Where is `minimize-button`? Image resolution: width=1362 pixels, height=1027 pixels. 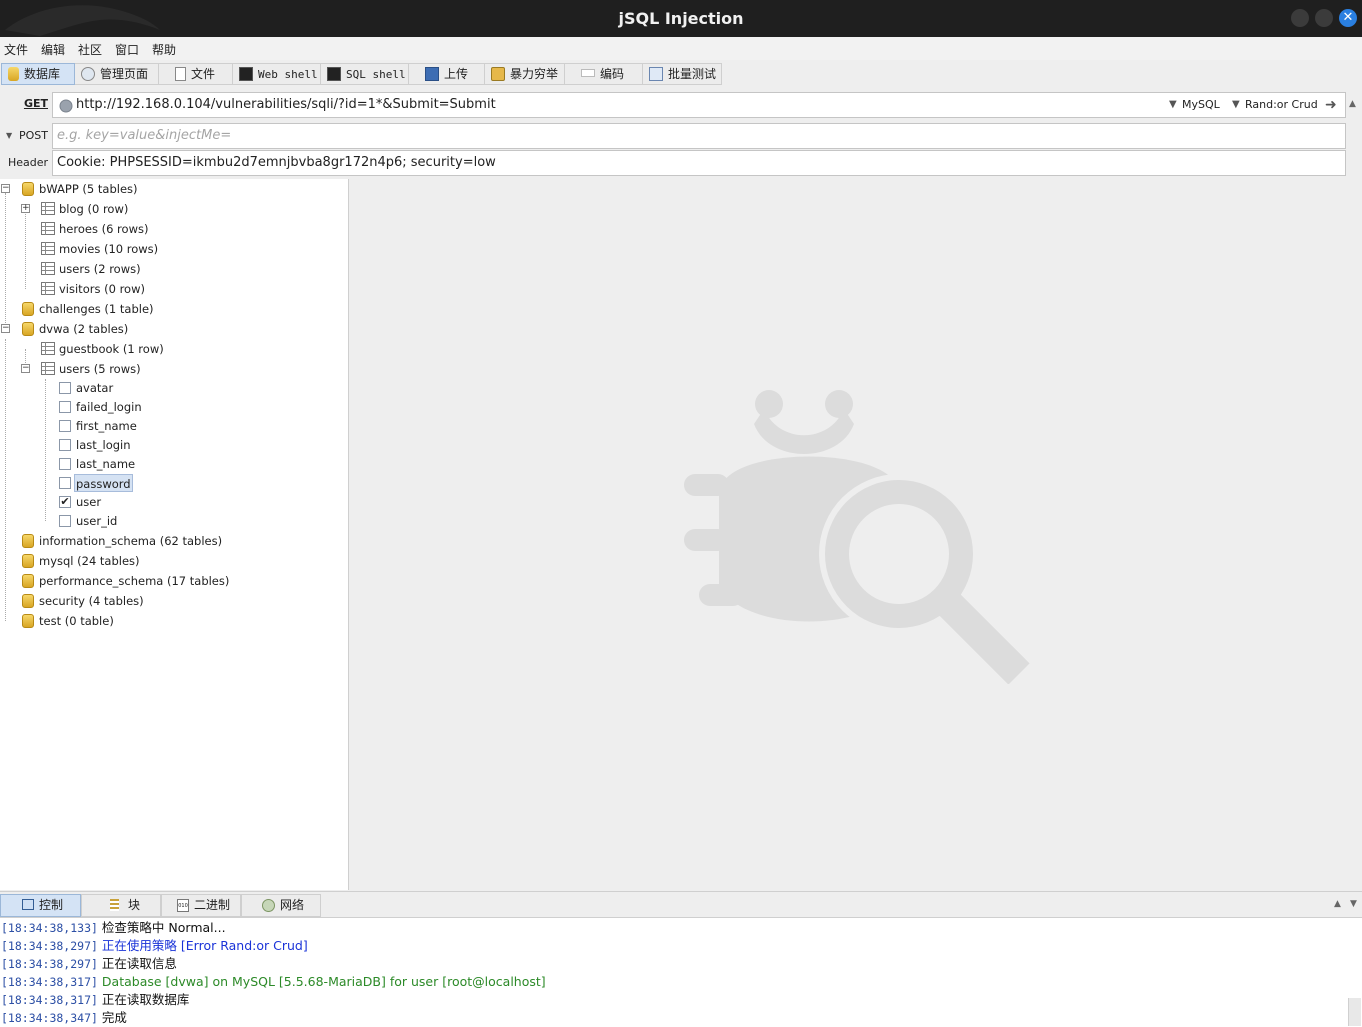
minimize-button is located at coordinates (1300, 18).